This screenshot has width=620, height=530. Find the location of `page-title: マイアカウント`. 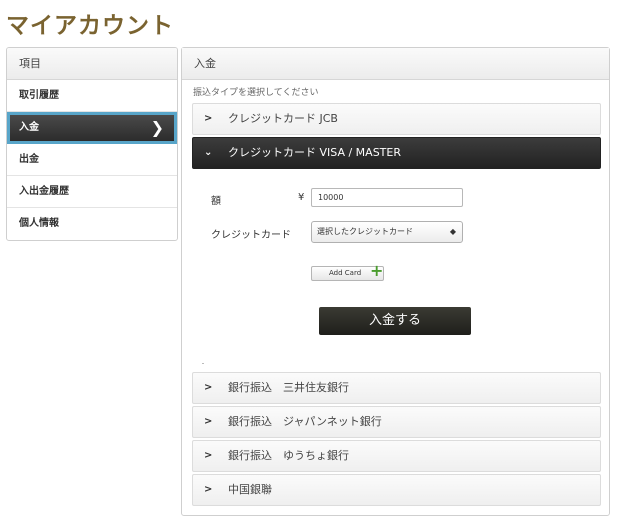

page-title: マイアカウント is located at coordinates (90, 26).